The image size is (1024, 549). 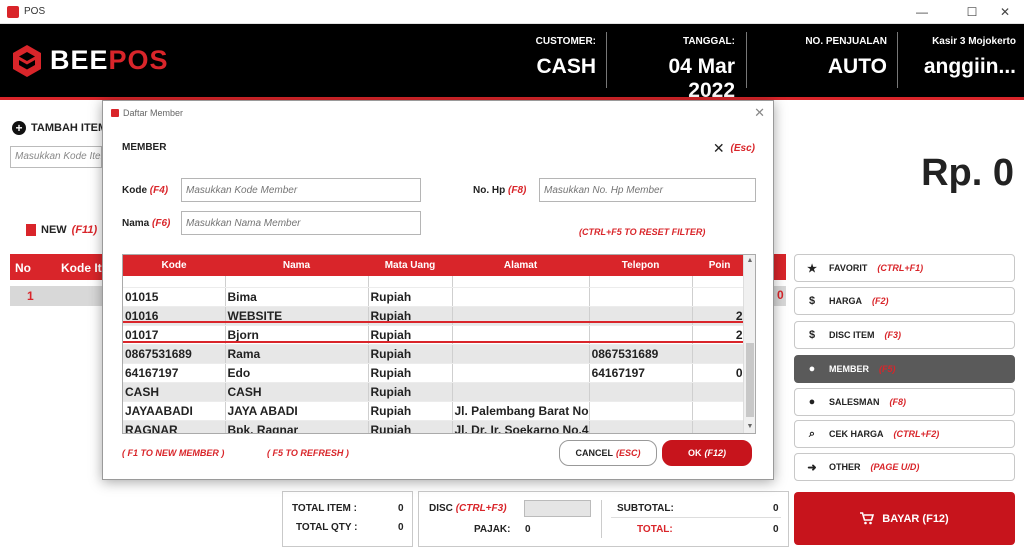 What do you see at coordinates (916, 434) in the screenshot?
I see `cek-harga-shortcut: (CTRL+F2)` at bounding box center [916, 434].